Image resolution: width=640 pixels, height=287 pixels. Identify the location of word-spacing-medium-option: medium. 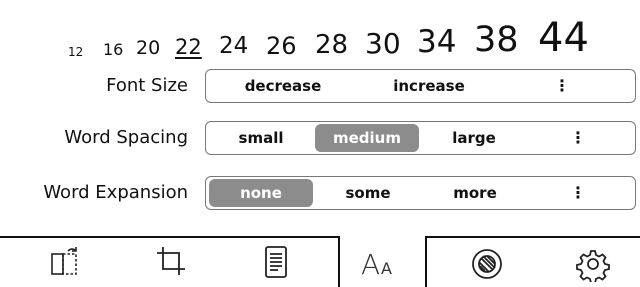
(367, 138).